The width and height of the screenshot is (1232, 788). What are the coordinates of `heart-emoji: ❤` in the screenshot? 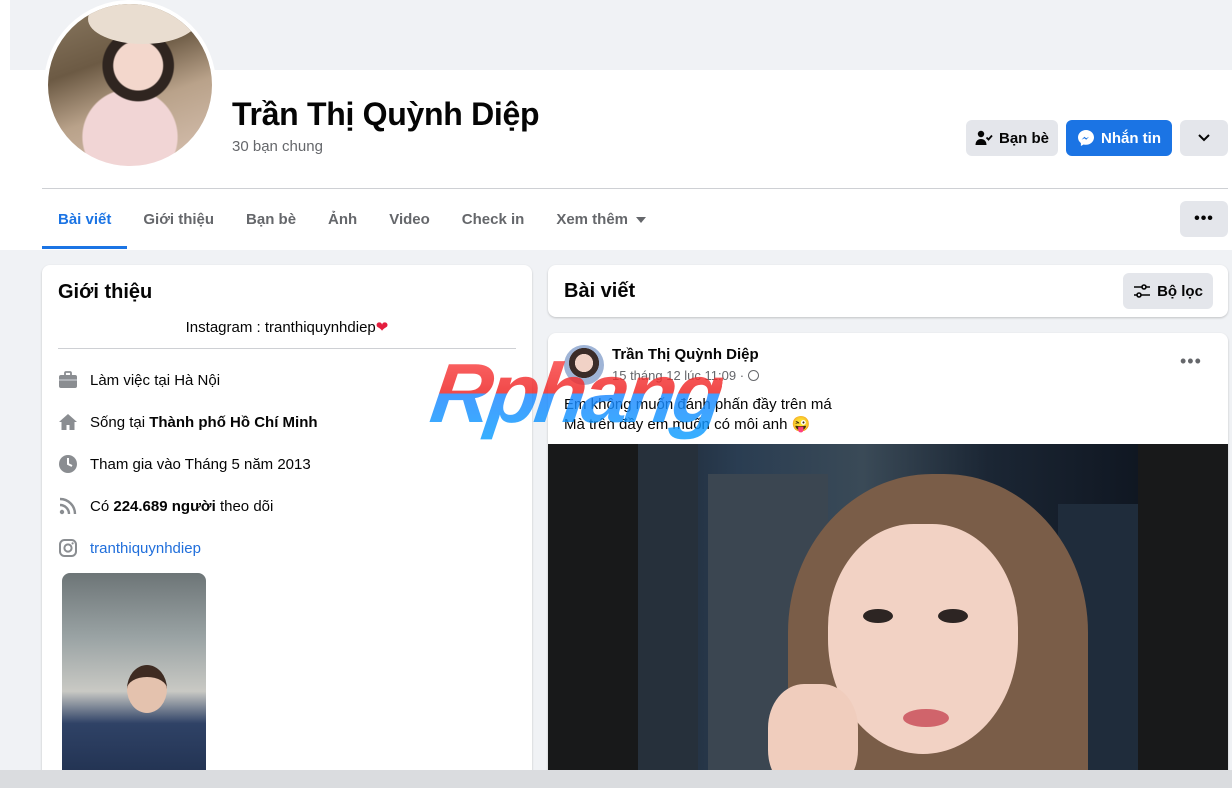 It's located at (382, 327).